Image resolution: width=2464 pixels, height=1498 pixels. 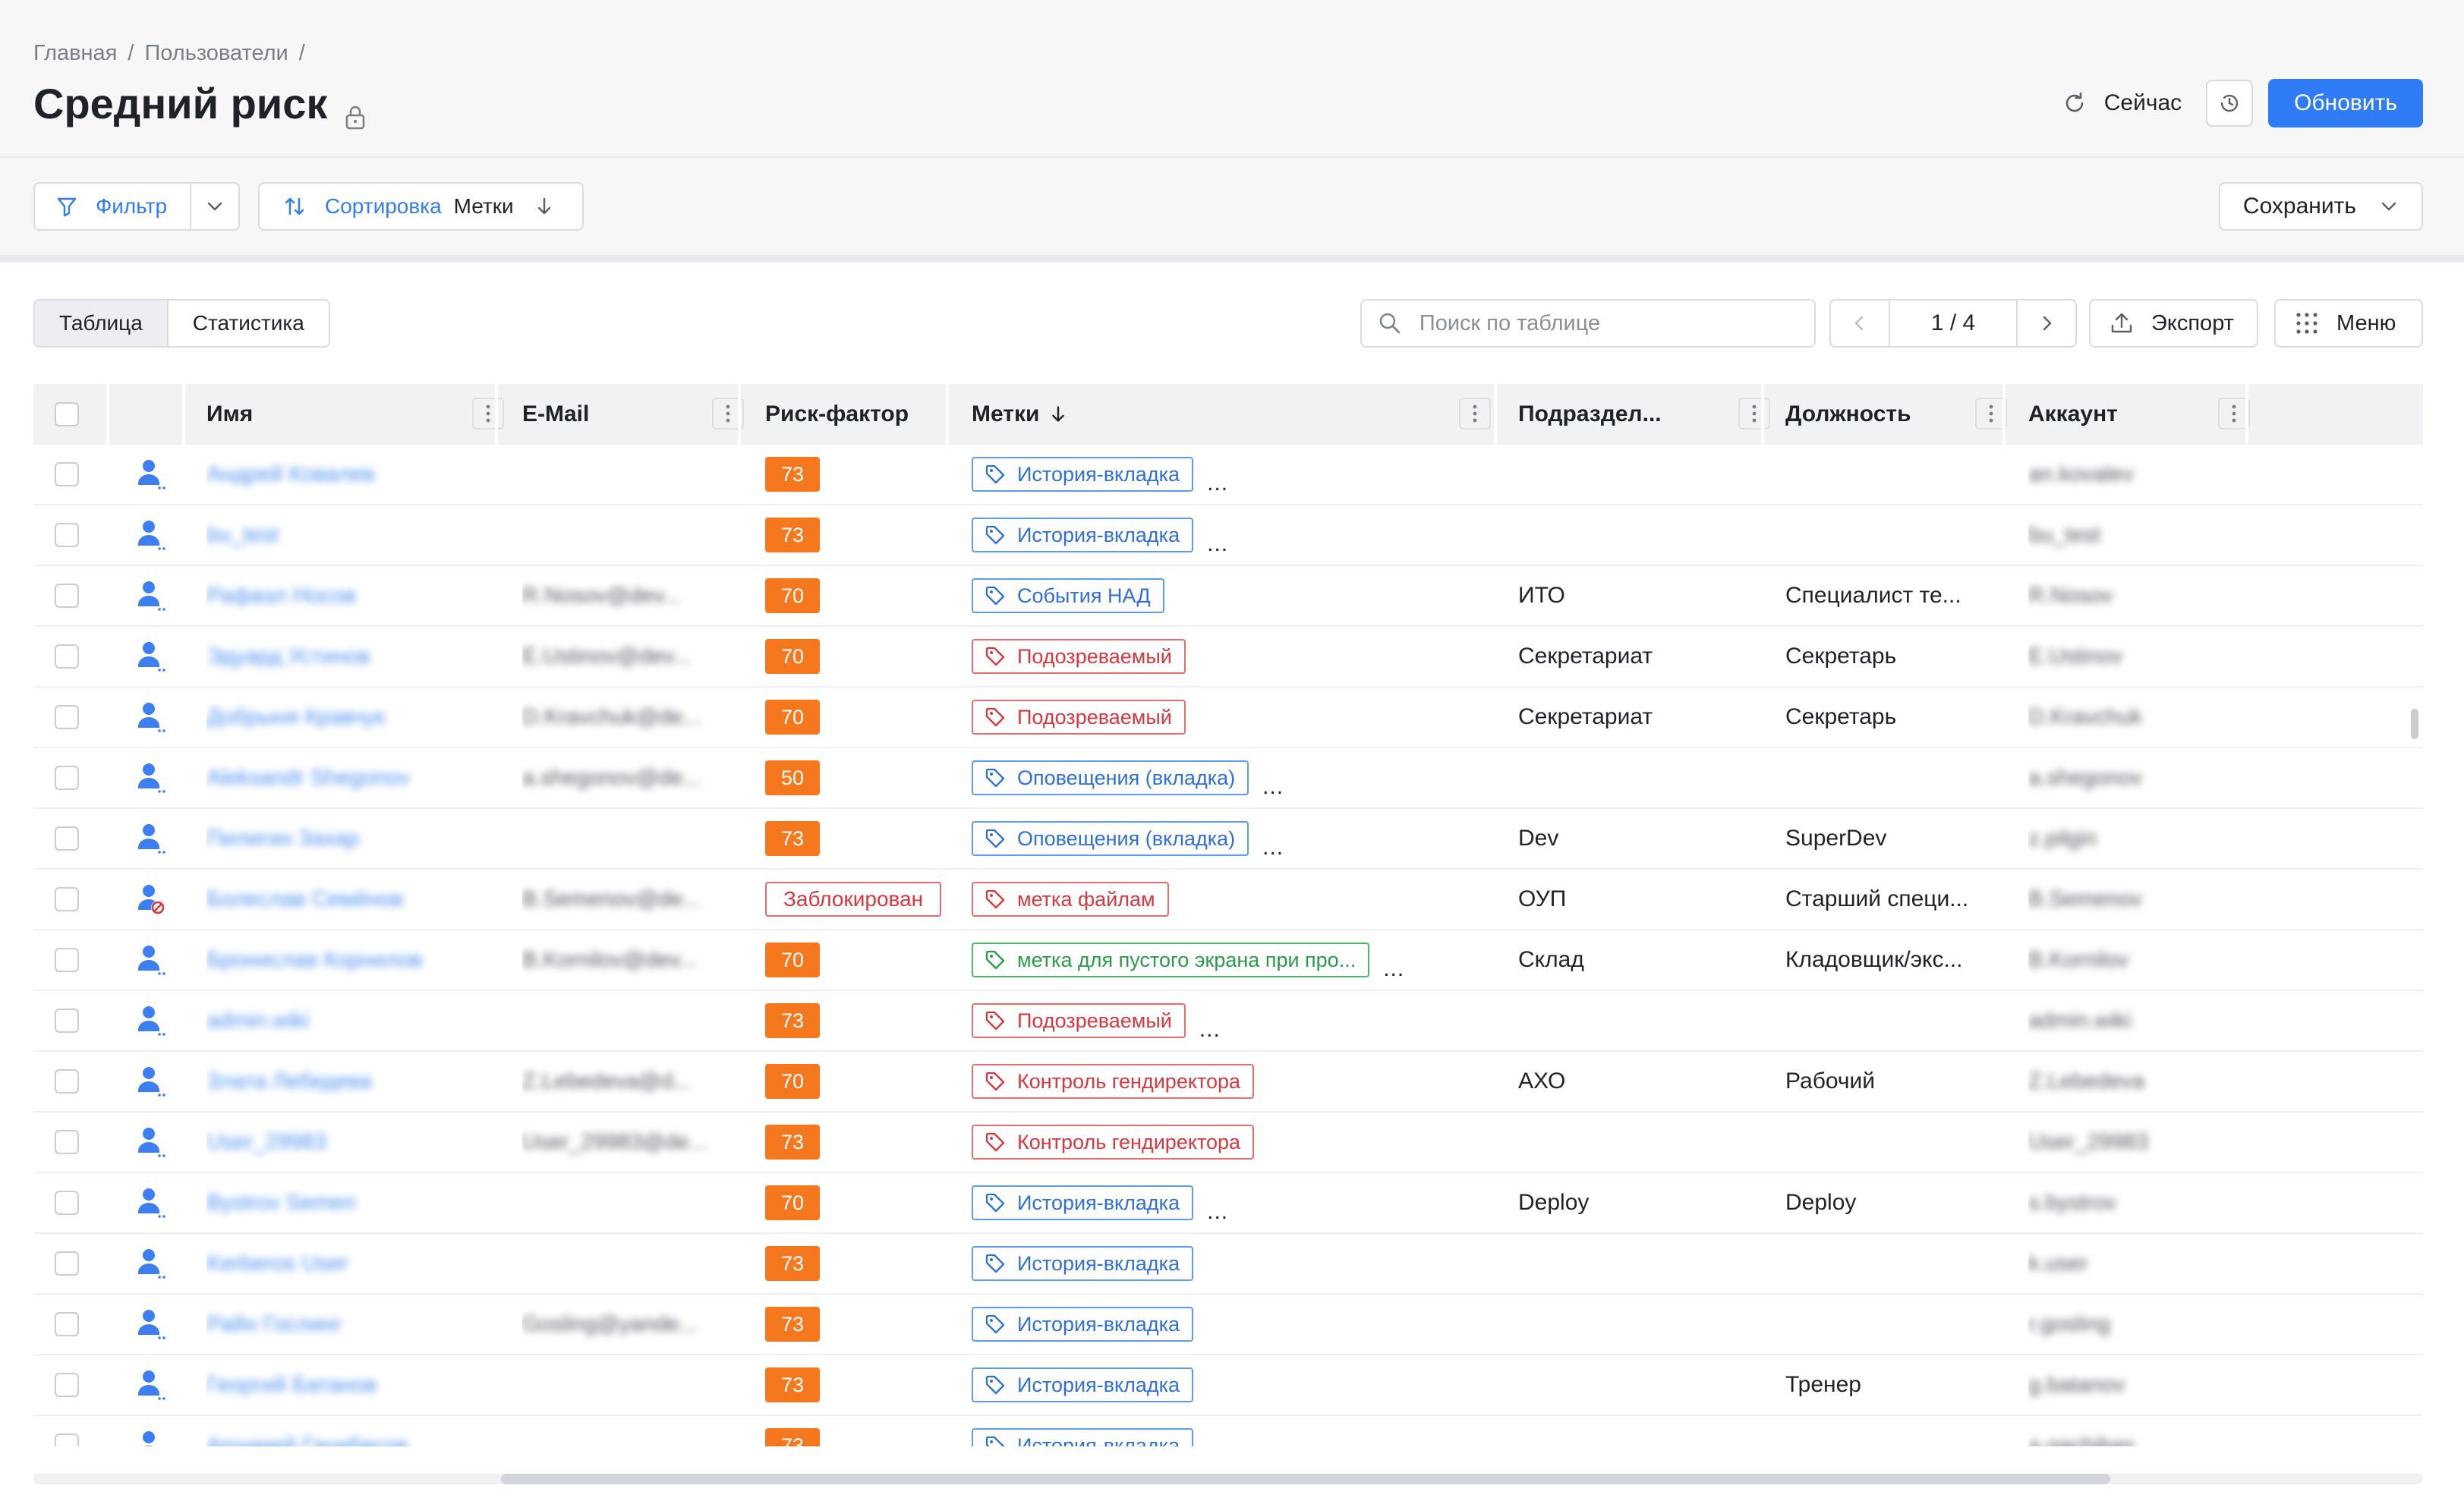 What do you see at coordinates (2047, 323) in the screenshot?
I see `next-page-button` at bounding box center [2047, 323].